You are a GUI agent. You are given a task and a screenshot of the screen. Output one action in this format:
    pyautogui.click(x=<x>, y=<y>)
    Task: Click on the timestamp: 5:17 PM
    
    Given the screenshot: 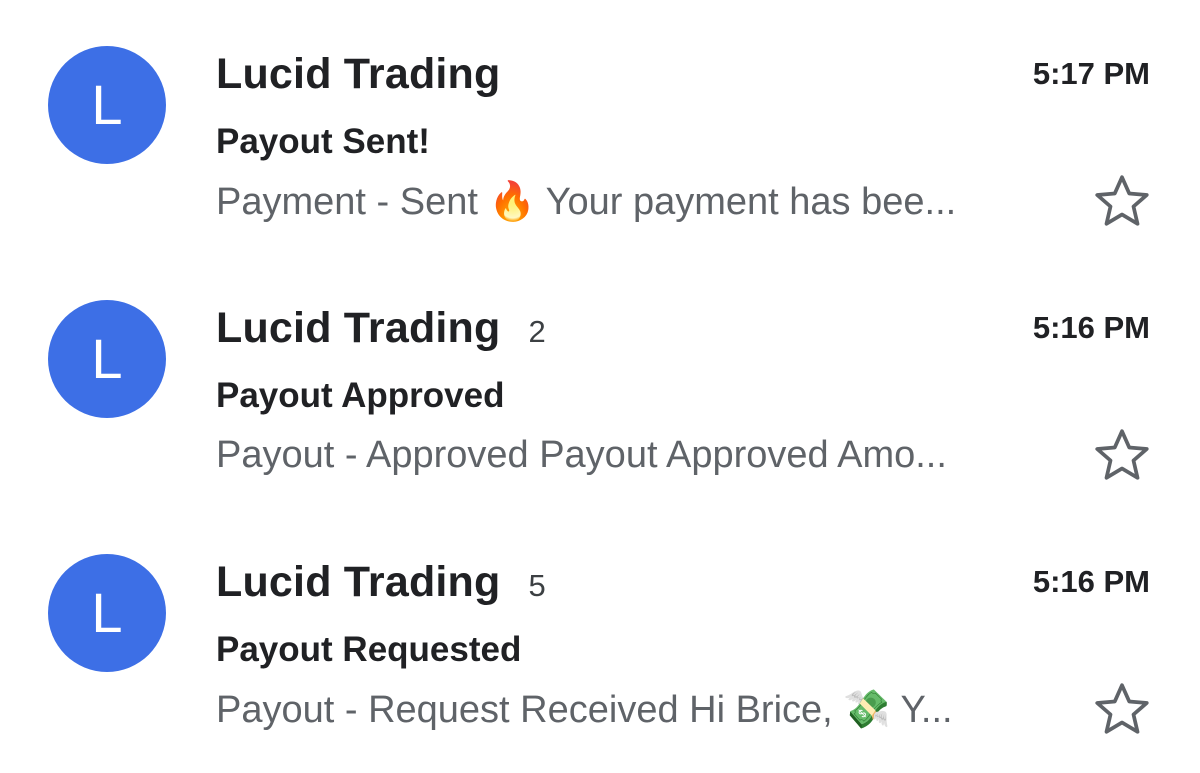 What is the action you would take?
    pyautogui.click(x=1091, y=73)
    